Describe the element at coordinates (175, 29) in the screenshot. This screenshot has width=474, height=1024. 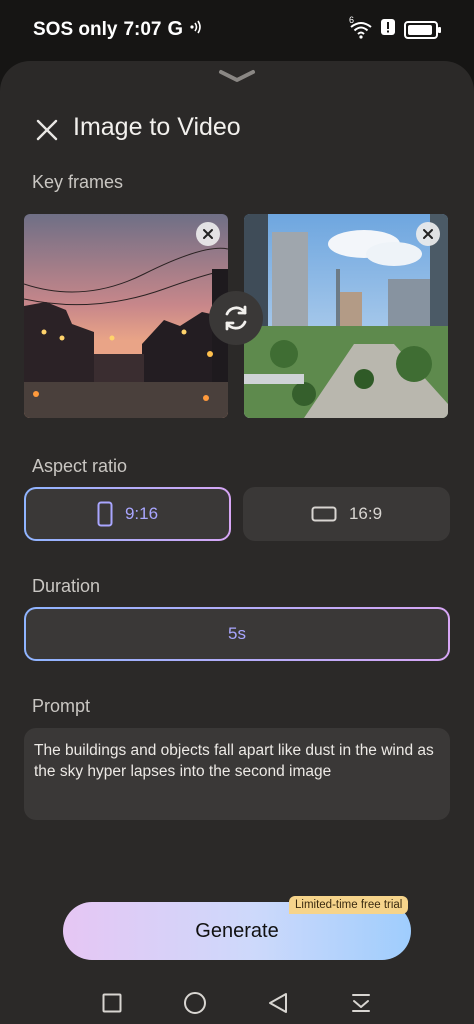
I see `google-icon: G` at that location.